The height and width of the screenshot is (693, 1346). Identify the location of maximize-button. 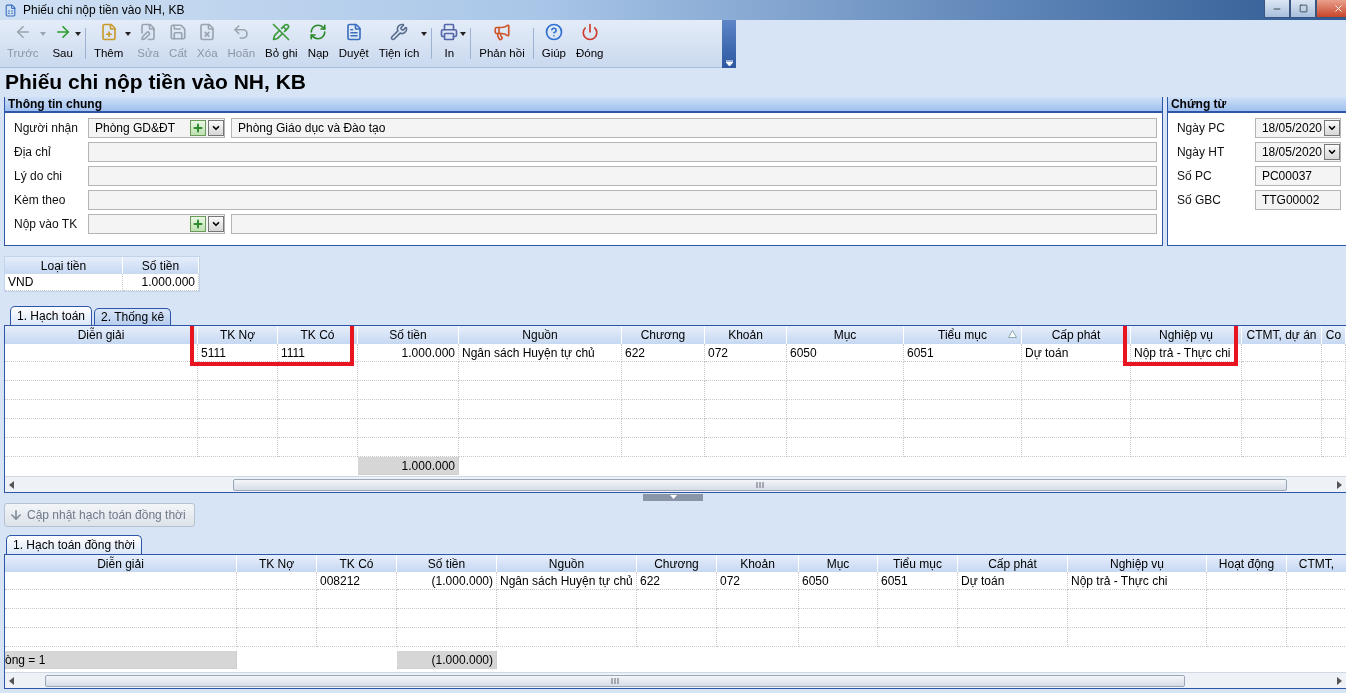
(1303, 9).